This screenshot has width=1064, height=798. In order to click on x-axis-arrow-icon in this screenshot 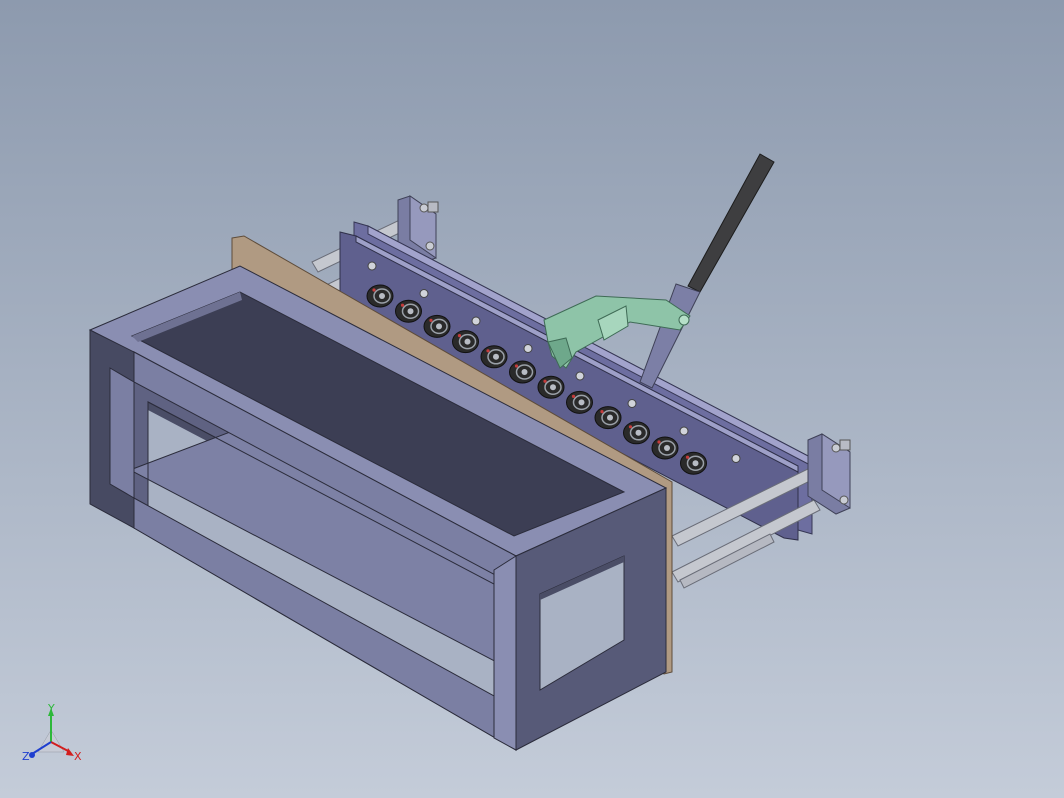, I will do `click(70, 752)`.